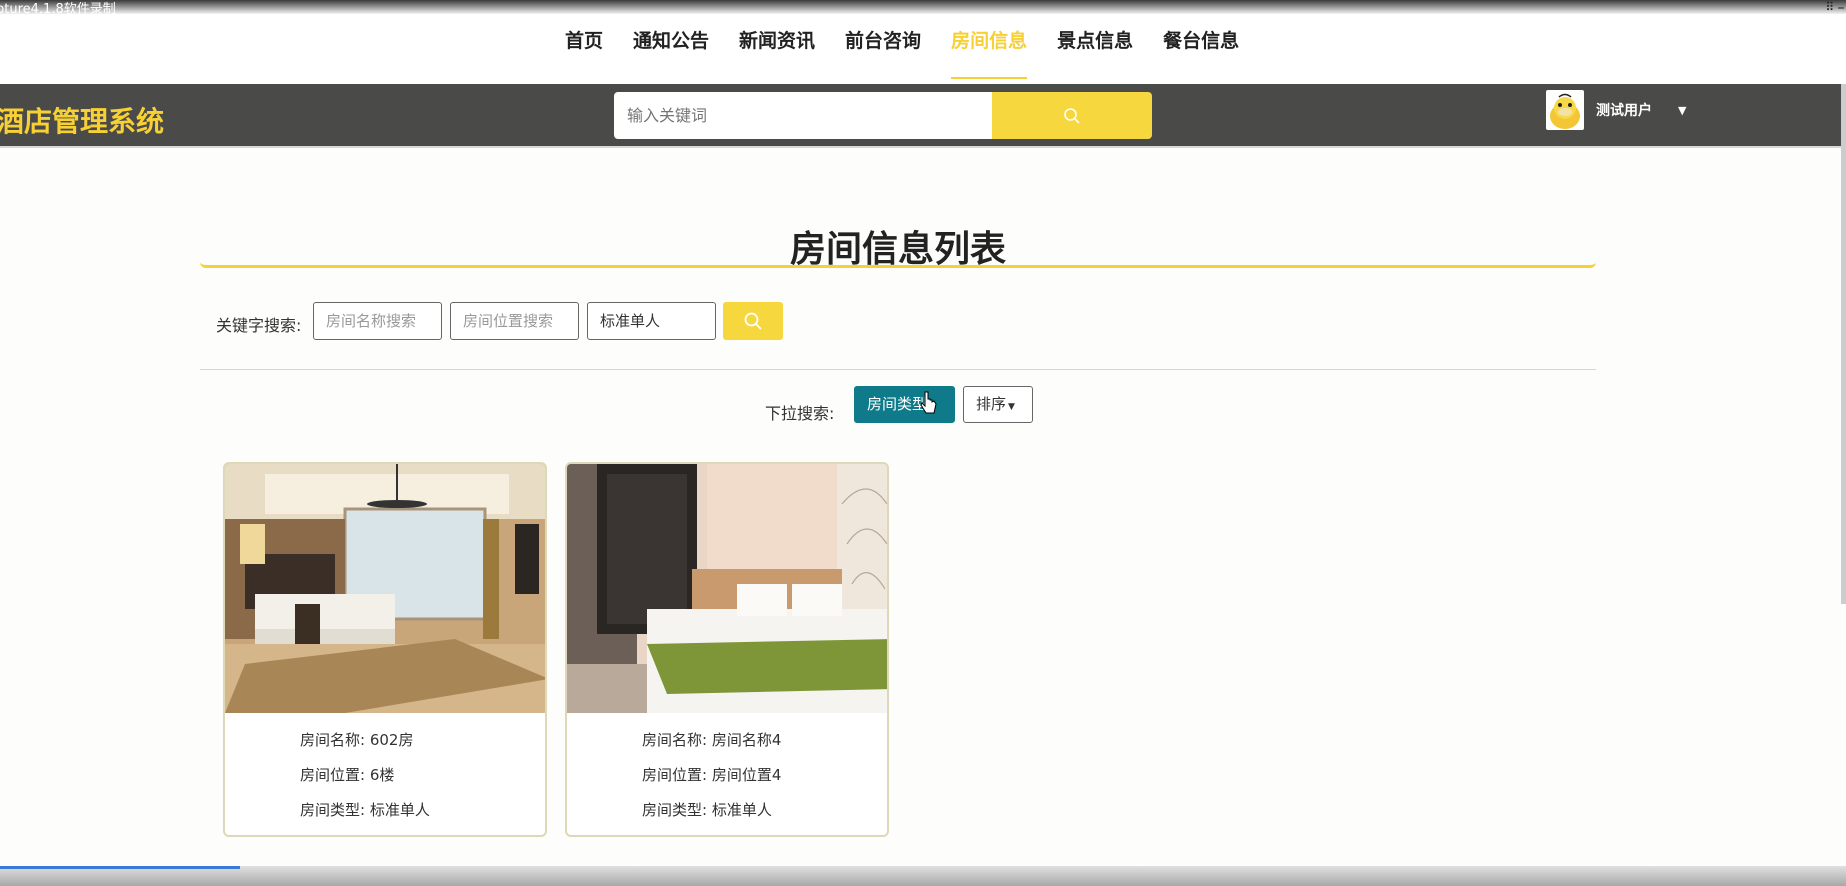  Describe the element at coordinates (803, 115) in the screenshot. I see `global-search-input` at that location.